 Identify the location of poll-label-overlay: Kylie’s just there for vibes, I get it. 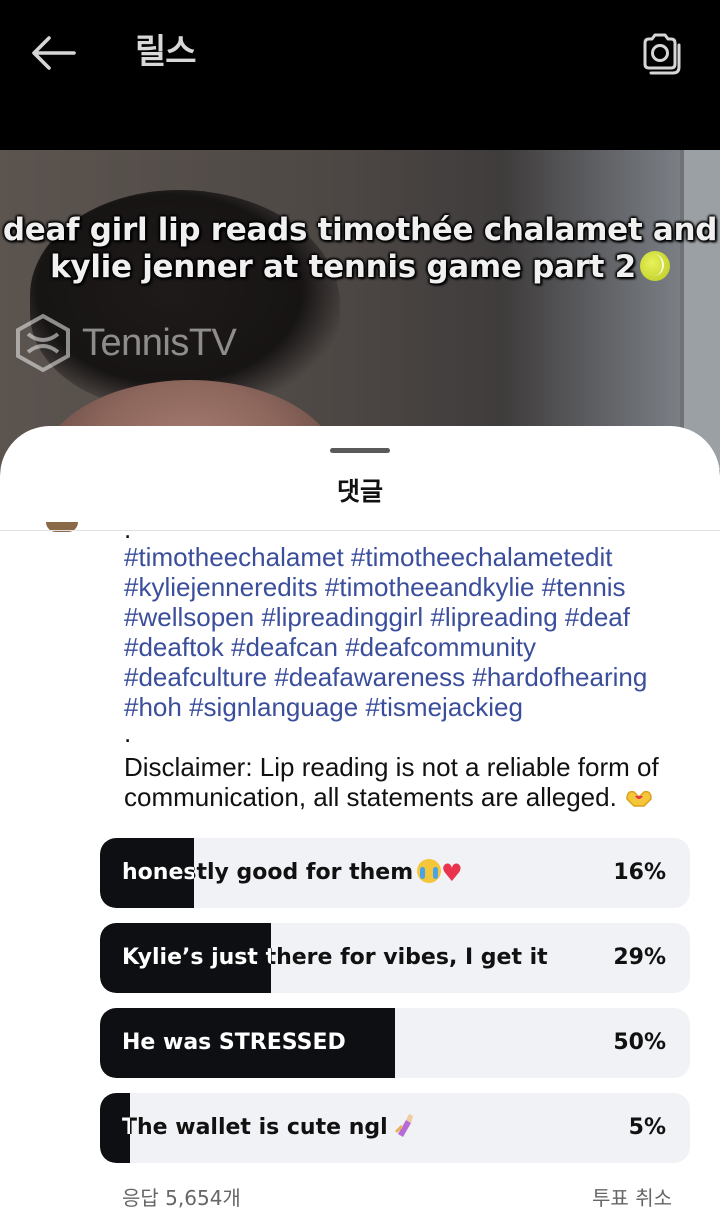
(185, 958).